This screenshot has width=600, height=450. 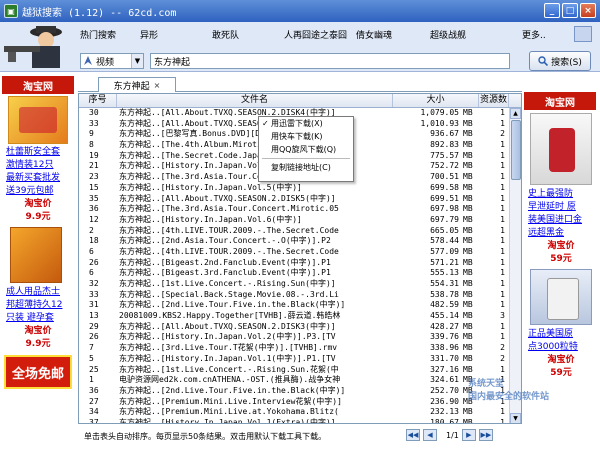 I want to click on scroll-up-icon: ▲, so click(x=515, y=113).